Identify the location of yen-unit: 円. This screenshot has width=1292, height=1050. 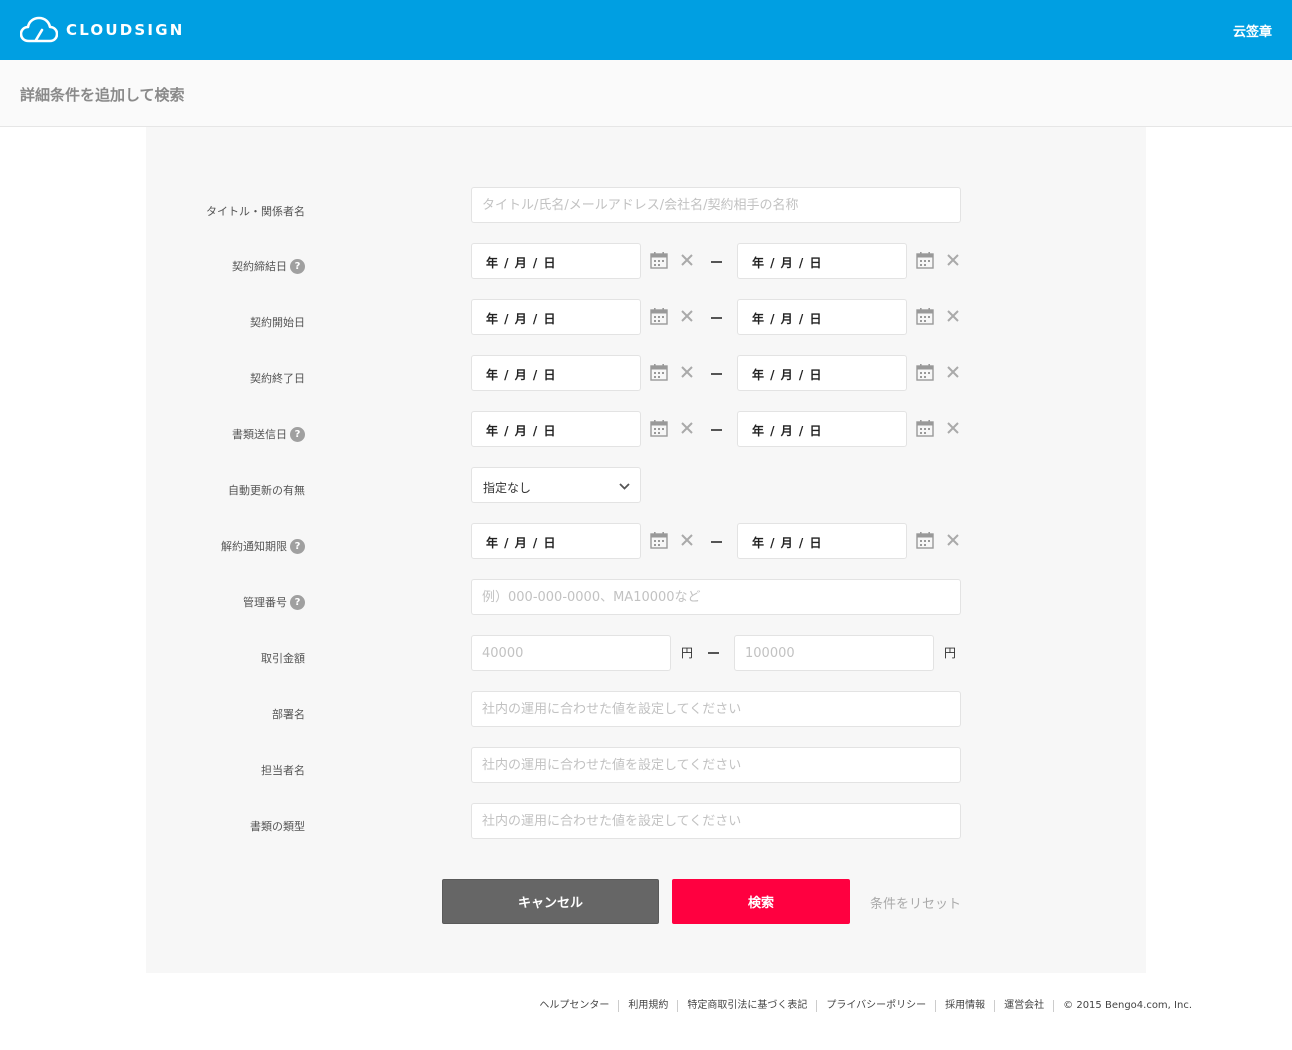
(950, 653).